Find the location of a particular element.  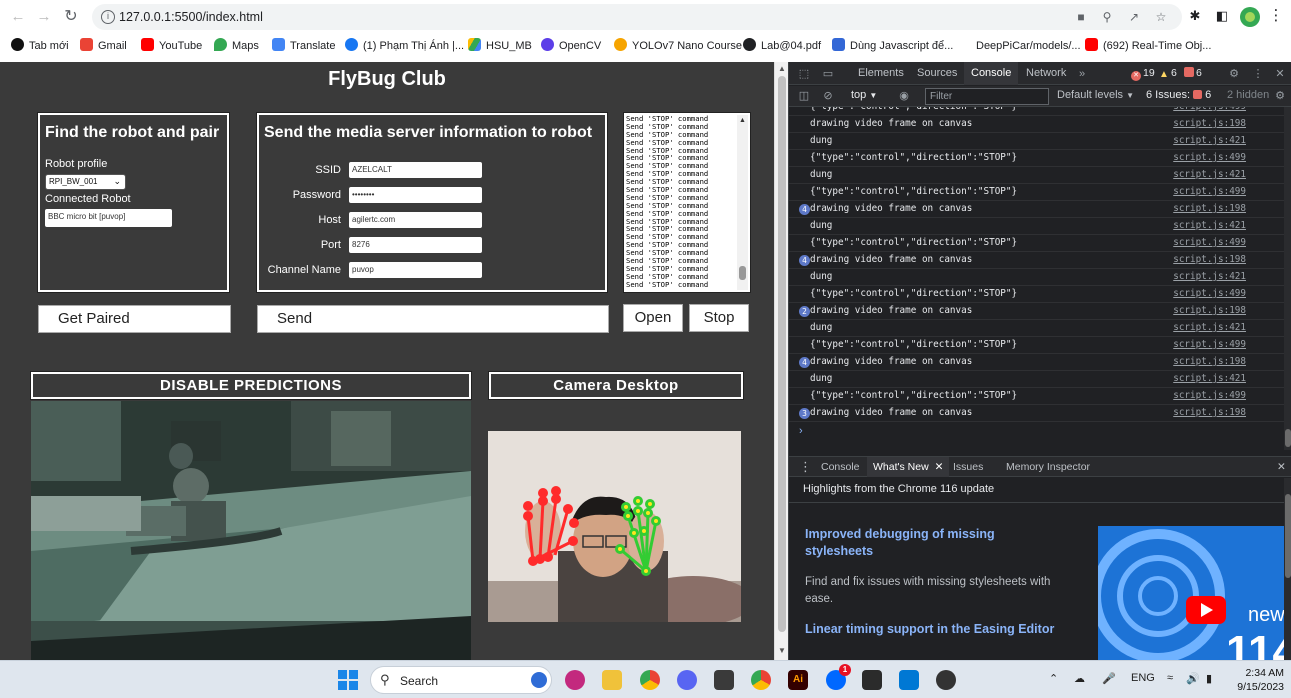

eye-icon: ◉ is located at coordinates (904, 96).